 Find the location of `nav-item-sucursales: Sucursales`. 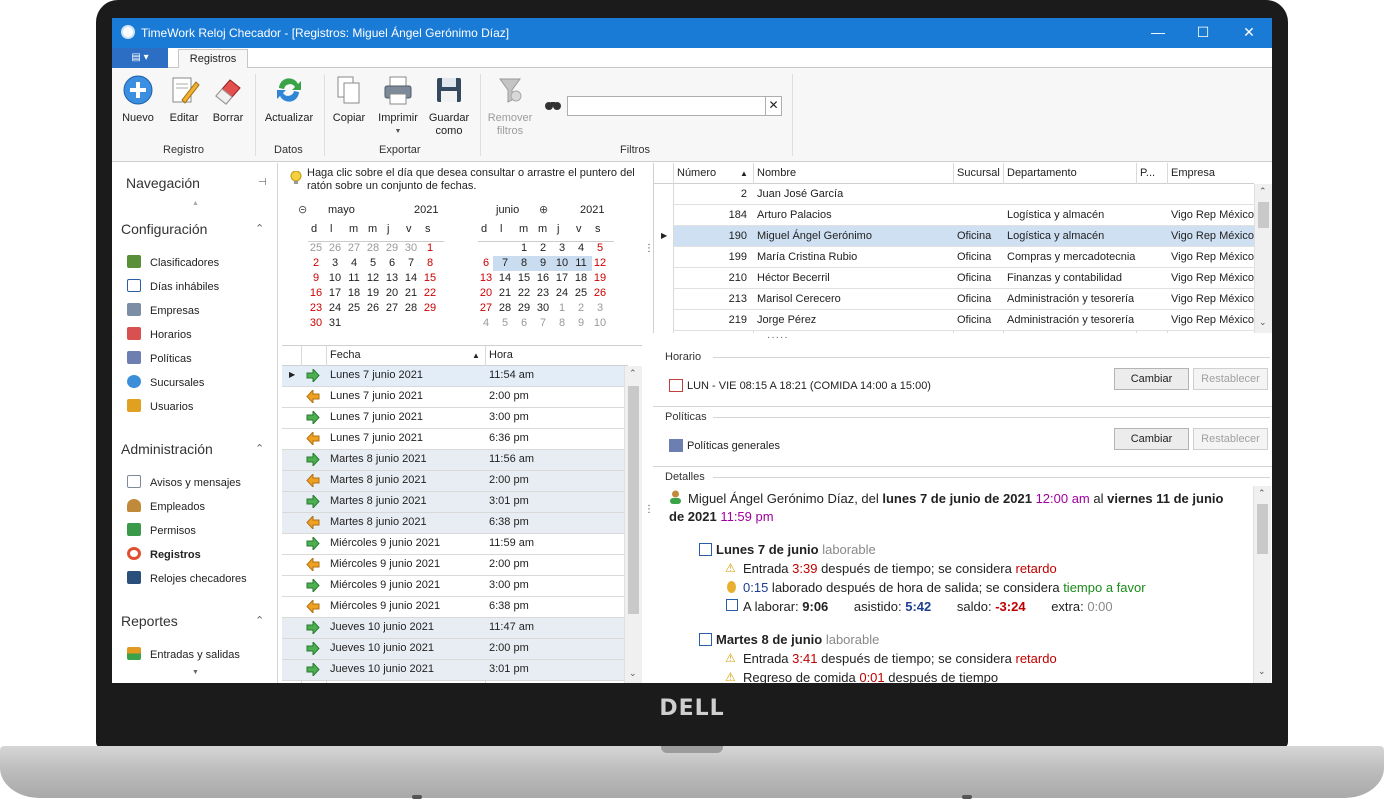

nav-item-sucursales: Sucursales is located at coordinates (165, 383).